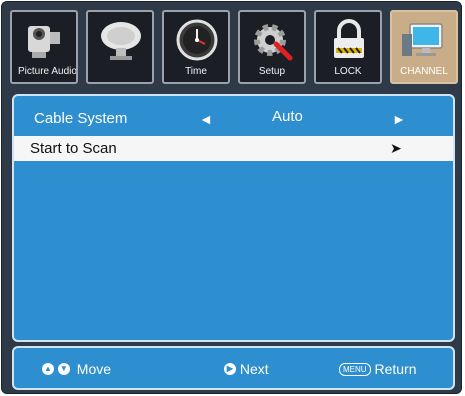  I want to click on down-arrow-icon: ▼, so click(63, 369).